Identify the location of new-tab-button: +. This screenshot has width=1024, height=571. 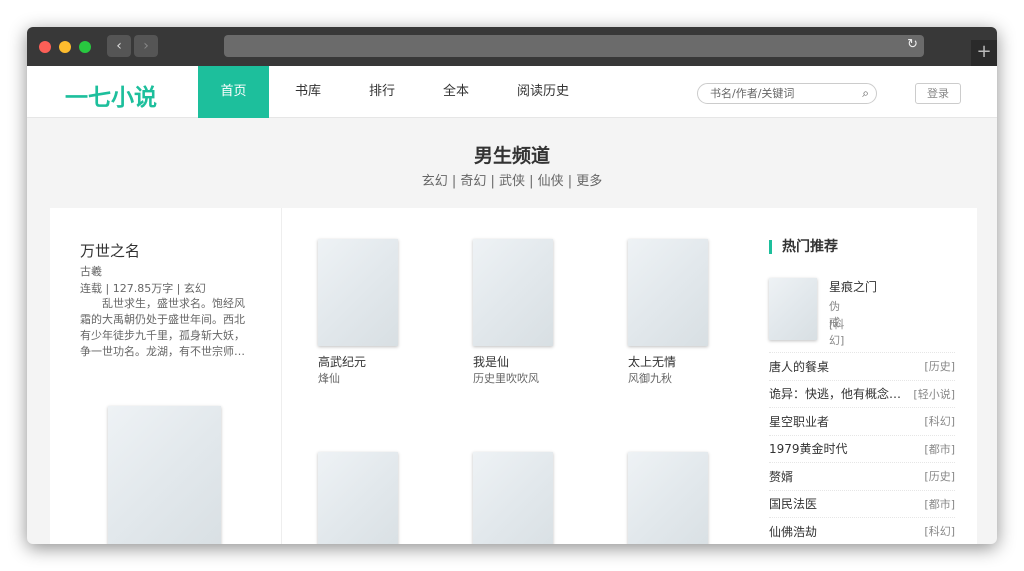
(984, 53).